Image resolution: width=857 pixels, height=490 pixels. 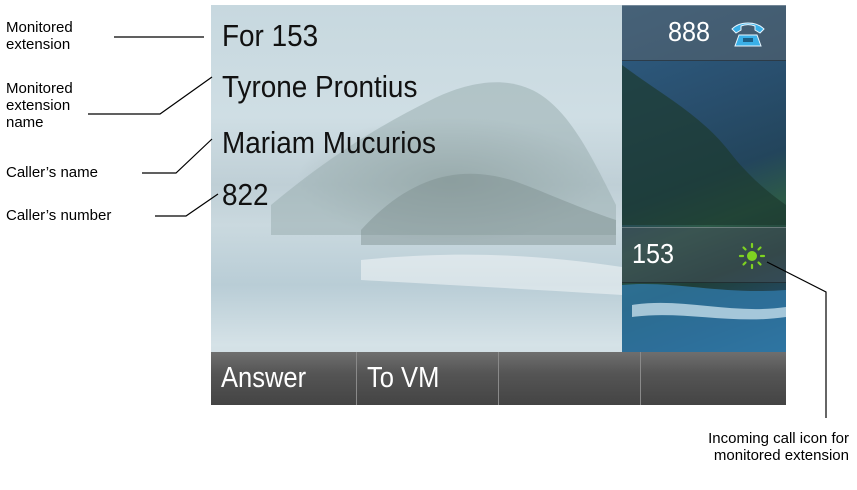 What do you see at coordinates (264, 378) in the screenshot?
I see `answer-softkey-label: Answer` at bounding box center [264, 378].